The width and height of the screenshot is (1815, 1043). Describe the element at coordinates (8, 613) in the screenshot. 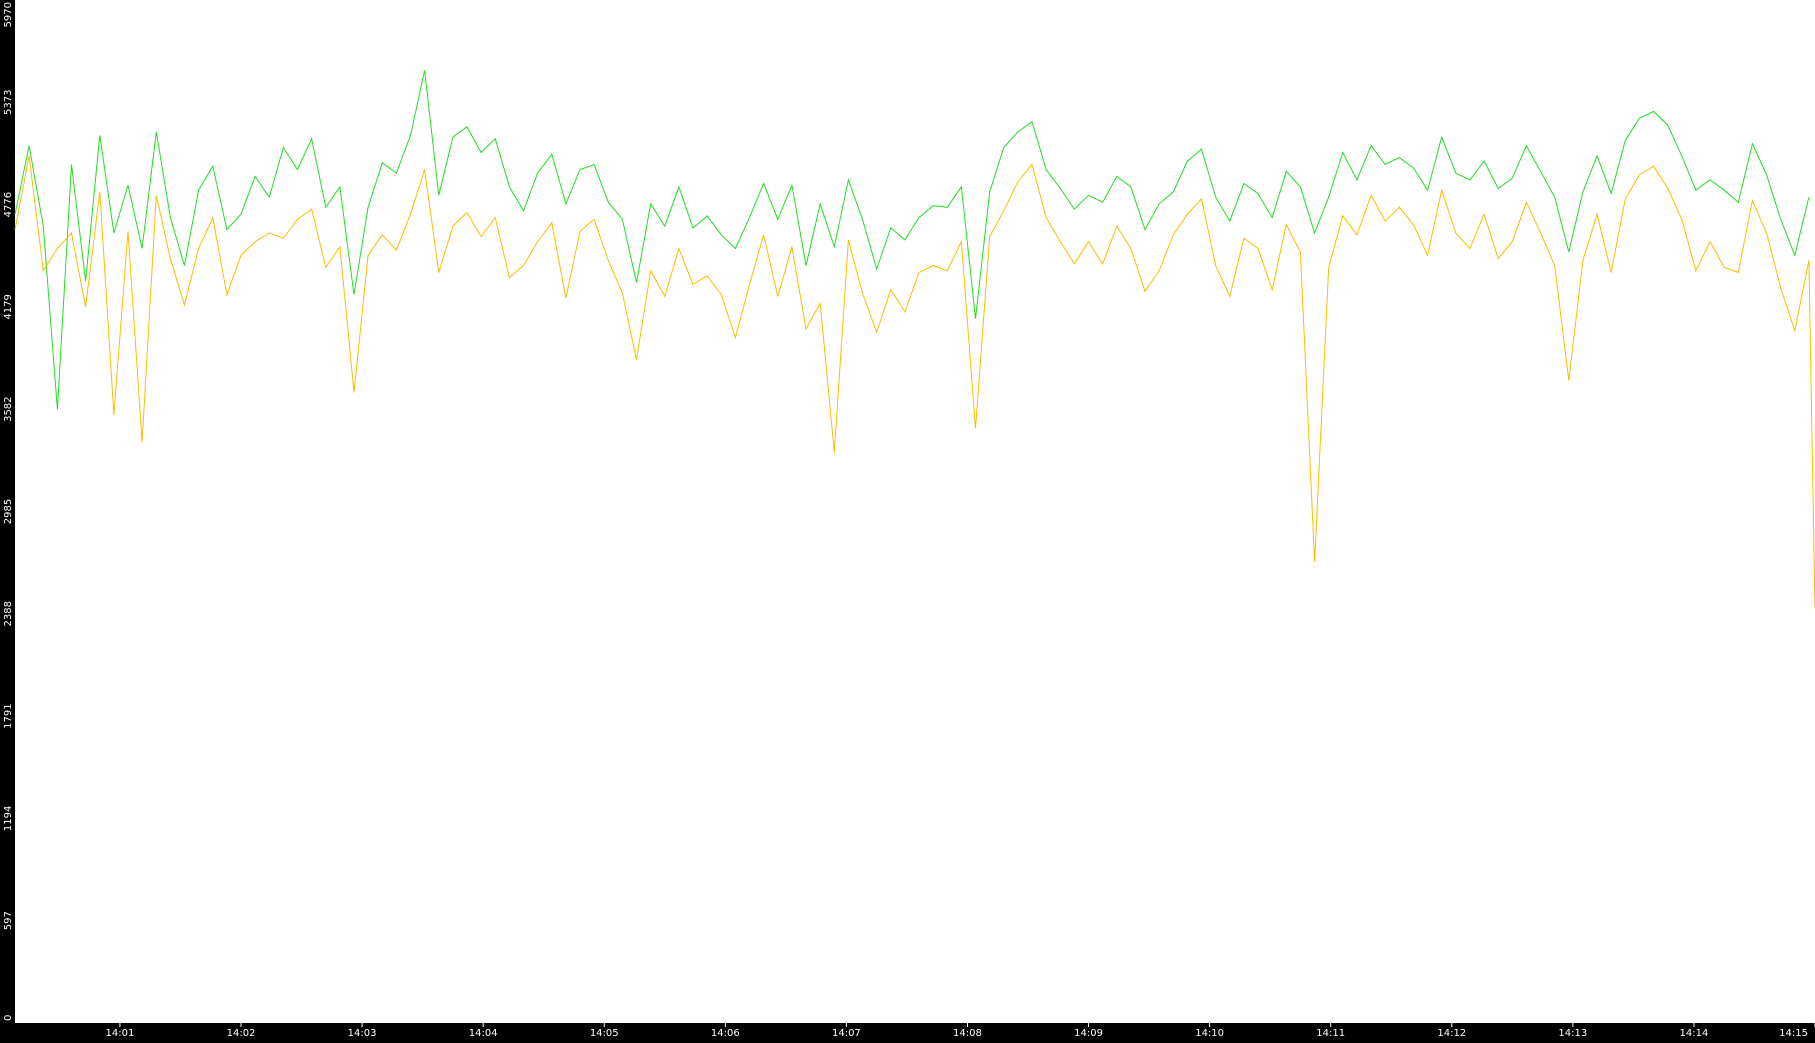

I see `y-tick-label: 2388` at that location.